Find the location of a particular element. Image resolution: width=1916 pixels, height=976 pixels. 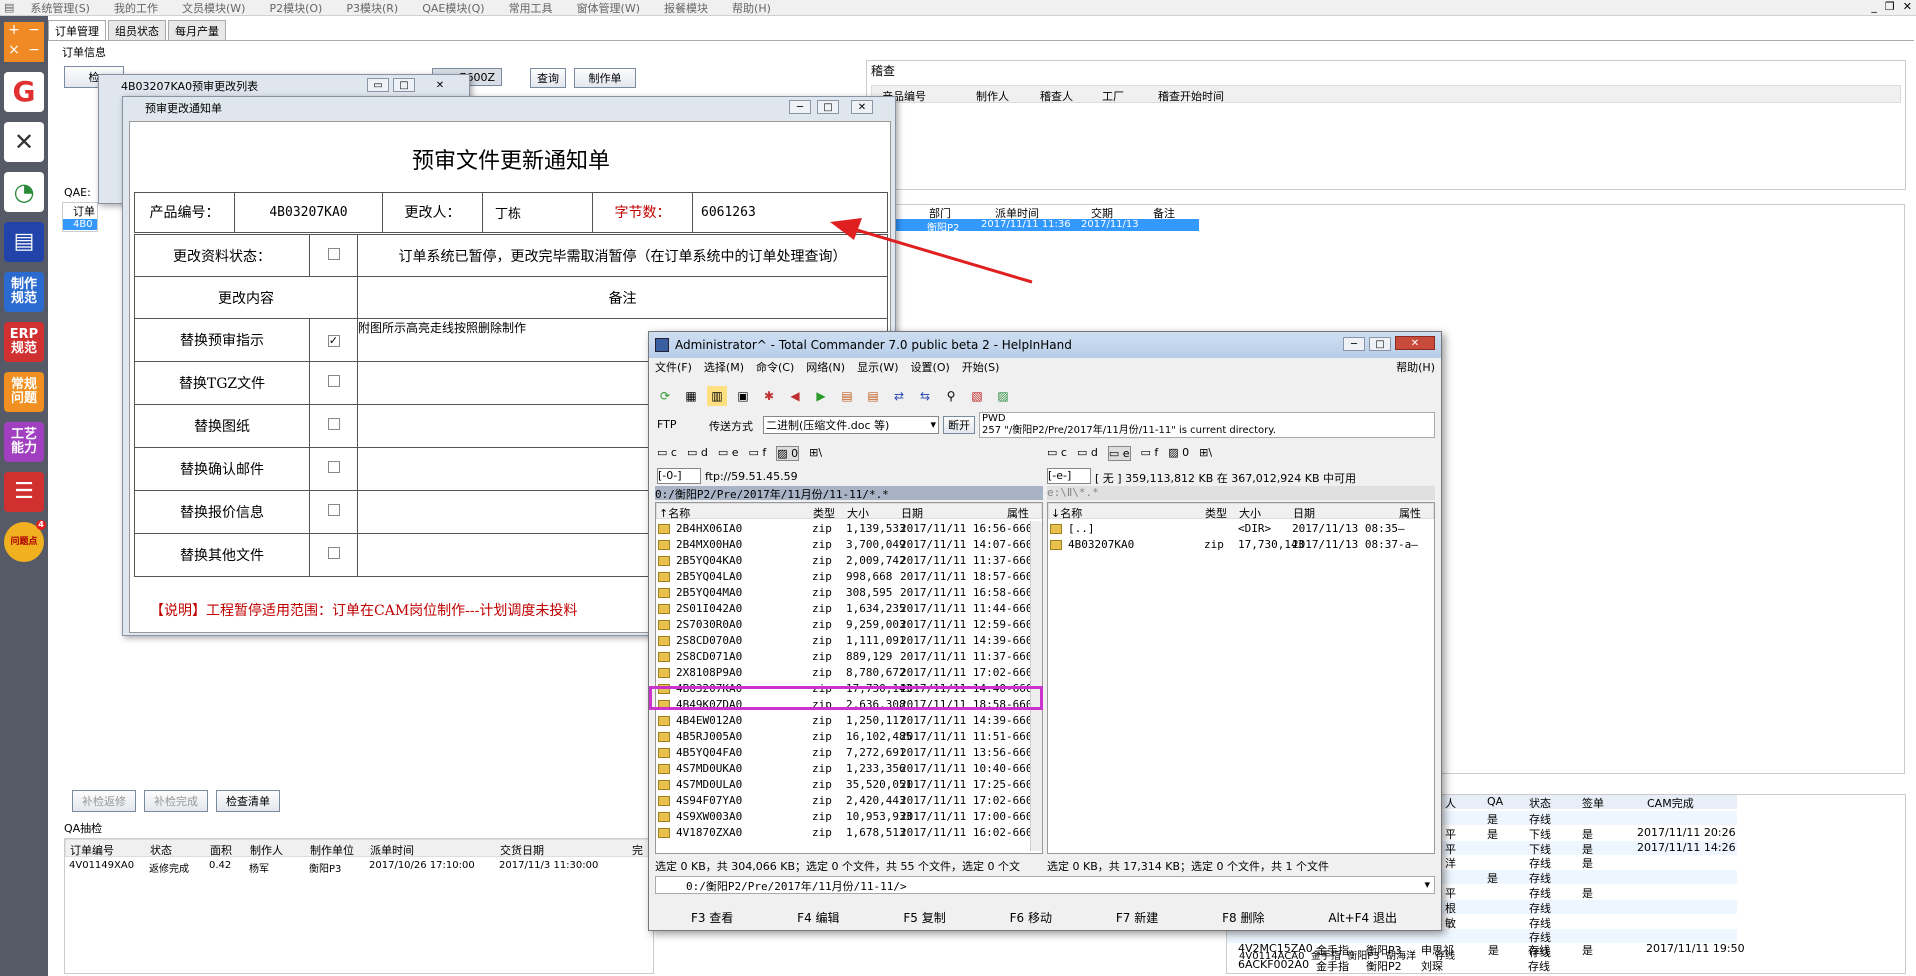

back-icon: ◀ is located at coordinates (795, 396).